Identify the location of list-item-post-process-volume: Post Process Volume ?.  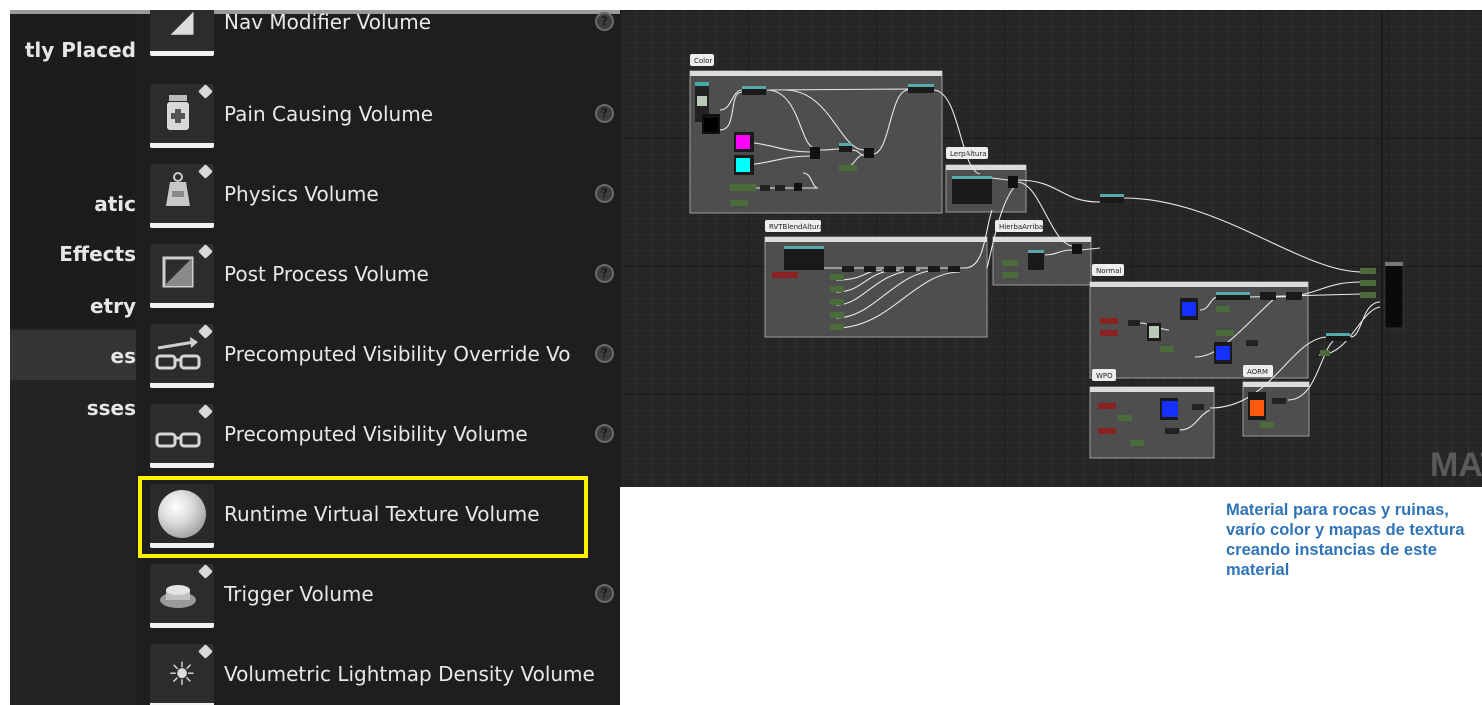
(379, 276).